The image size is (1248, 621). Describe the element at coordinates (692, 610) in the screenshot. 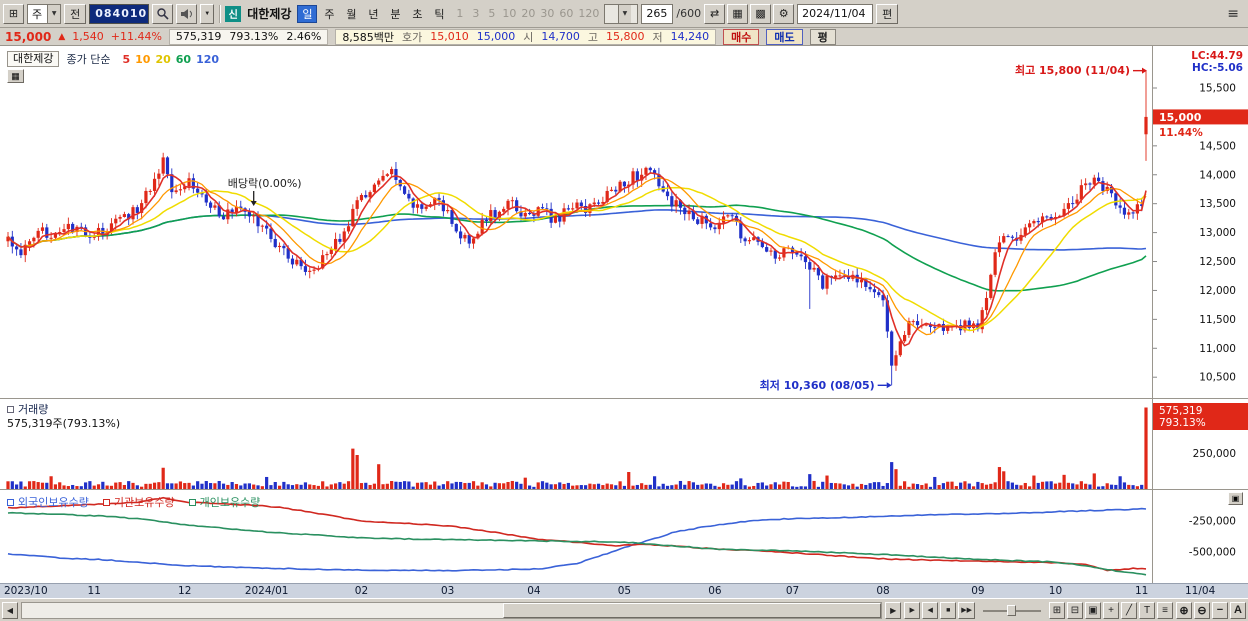

I see `scrollbar-thumb` at that location.